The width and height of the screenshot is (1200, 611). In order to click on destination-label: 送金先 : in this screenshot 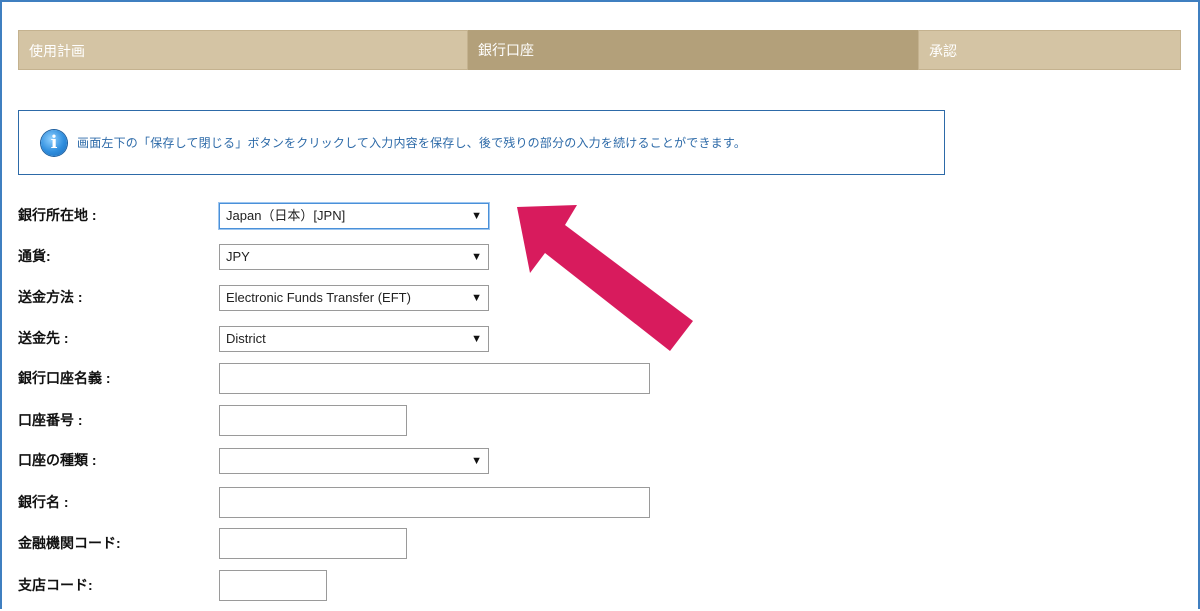, I will do `click(43, 338)`.